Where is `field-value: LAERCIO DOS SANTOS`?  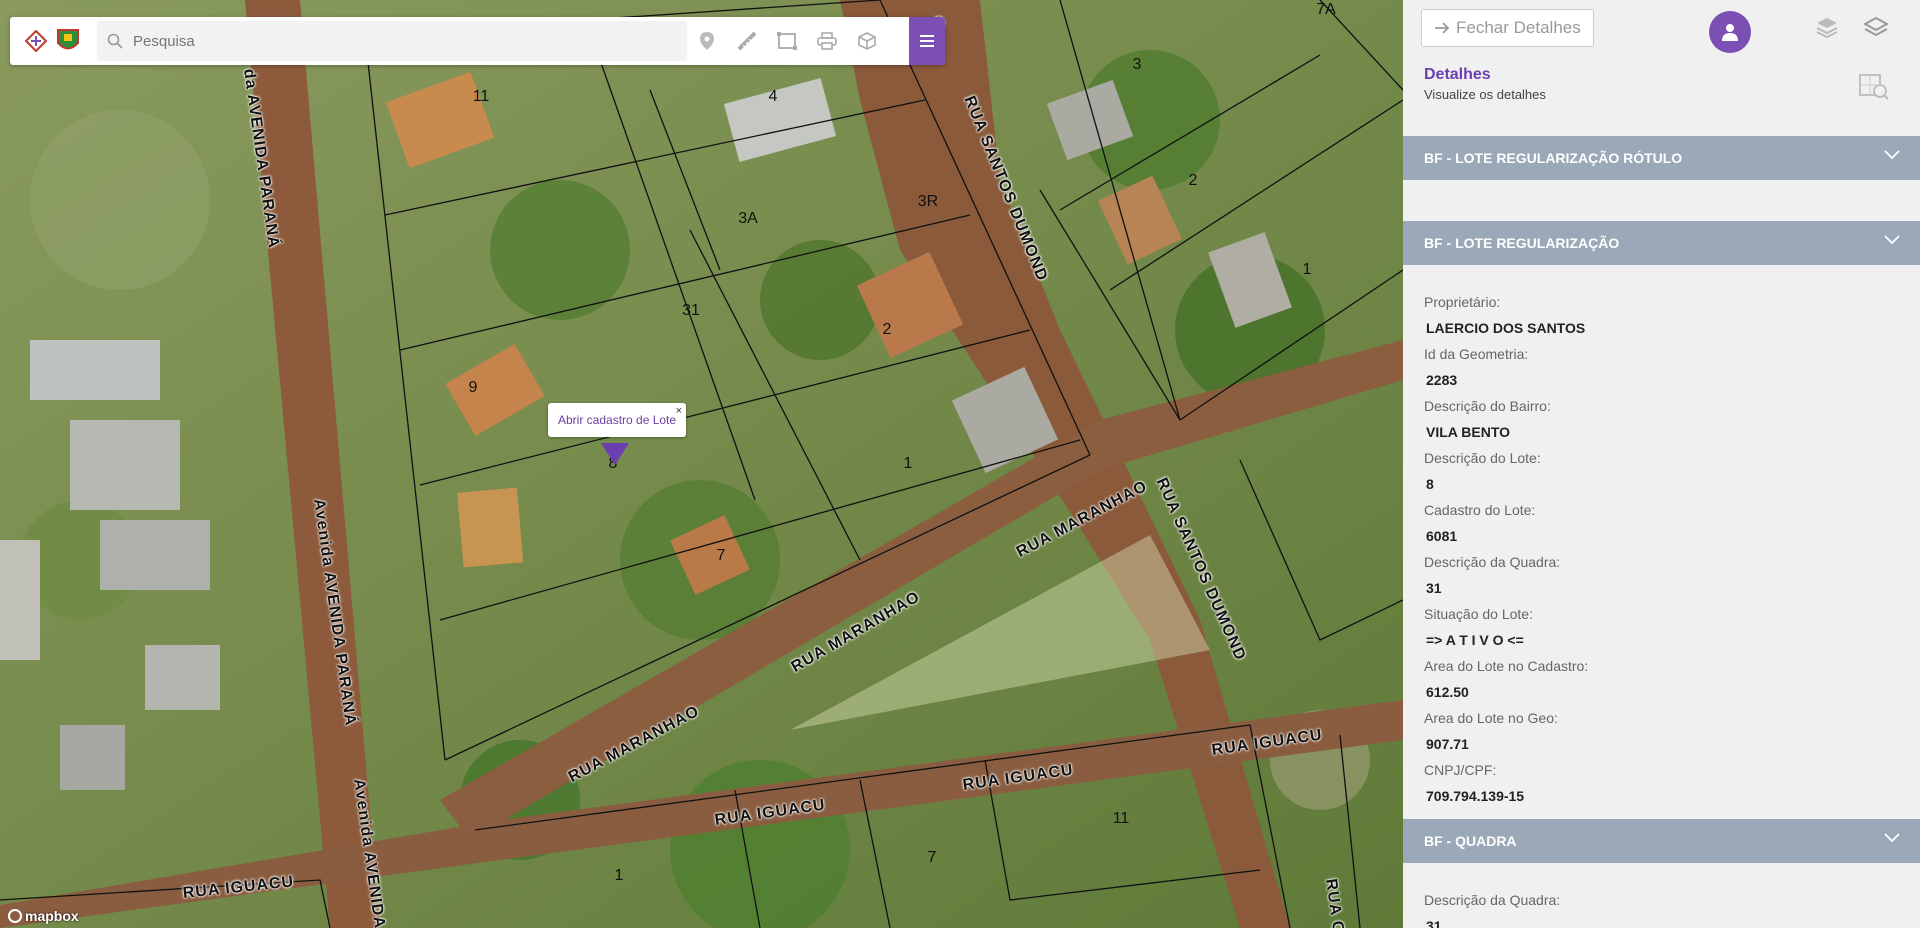
field-value: LAERCIO DOS SANTOS is located at coordinates (1506, 328).